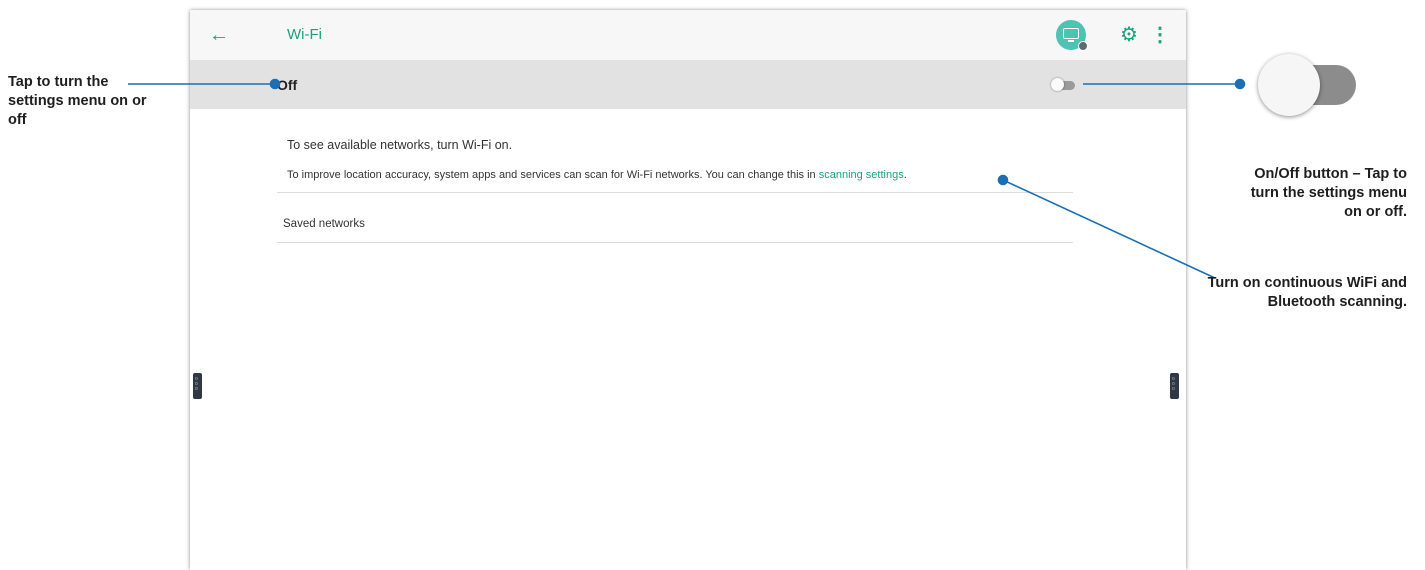 This screenshot has height=570, width=1425. I want to click on leader-dot-left, so click(275, 84).